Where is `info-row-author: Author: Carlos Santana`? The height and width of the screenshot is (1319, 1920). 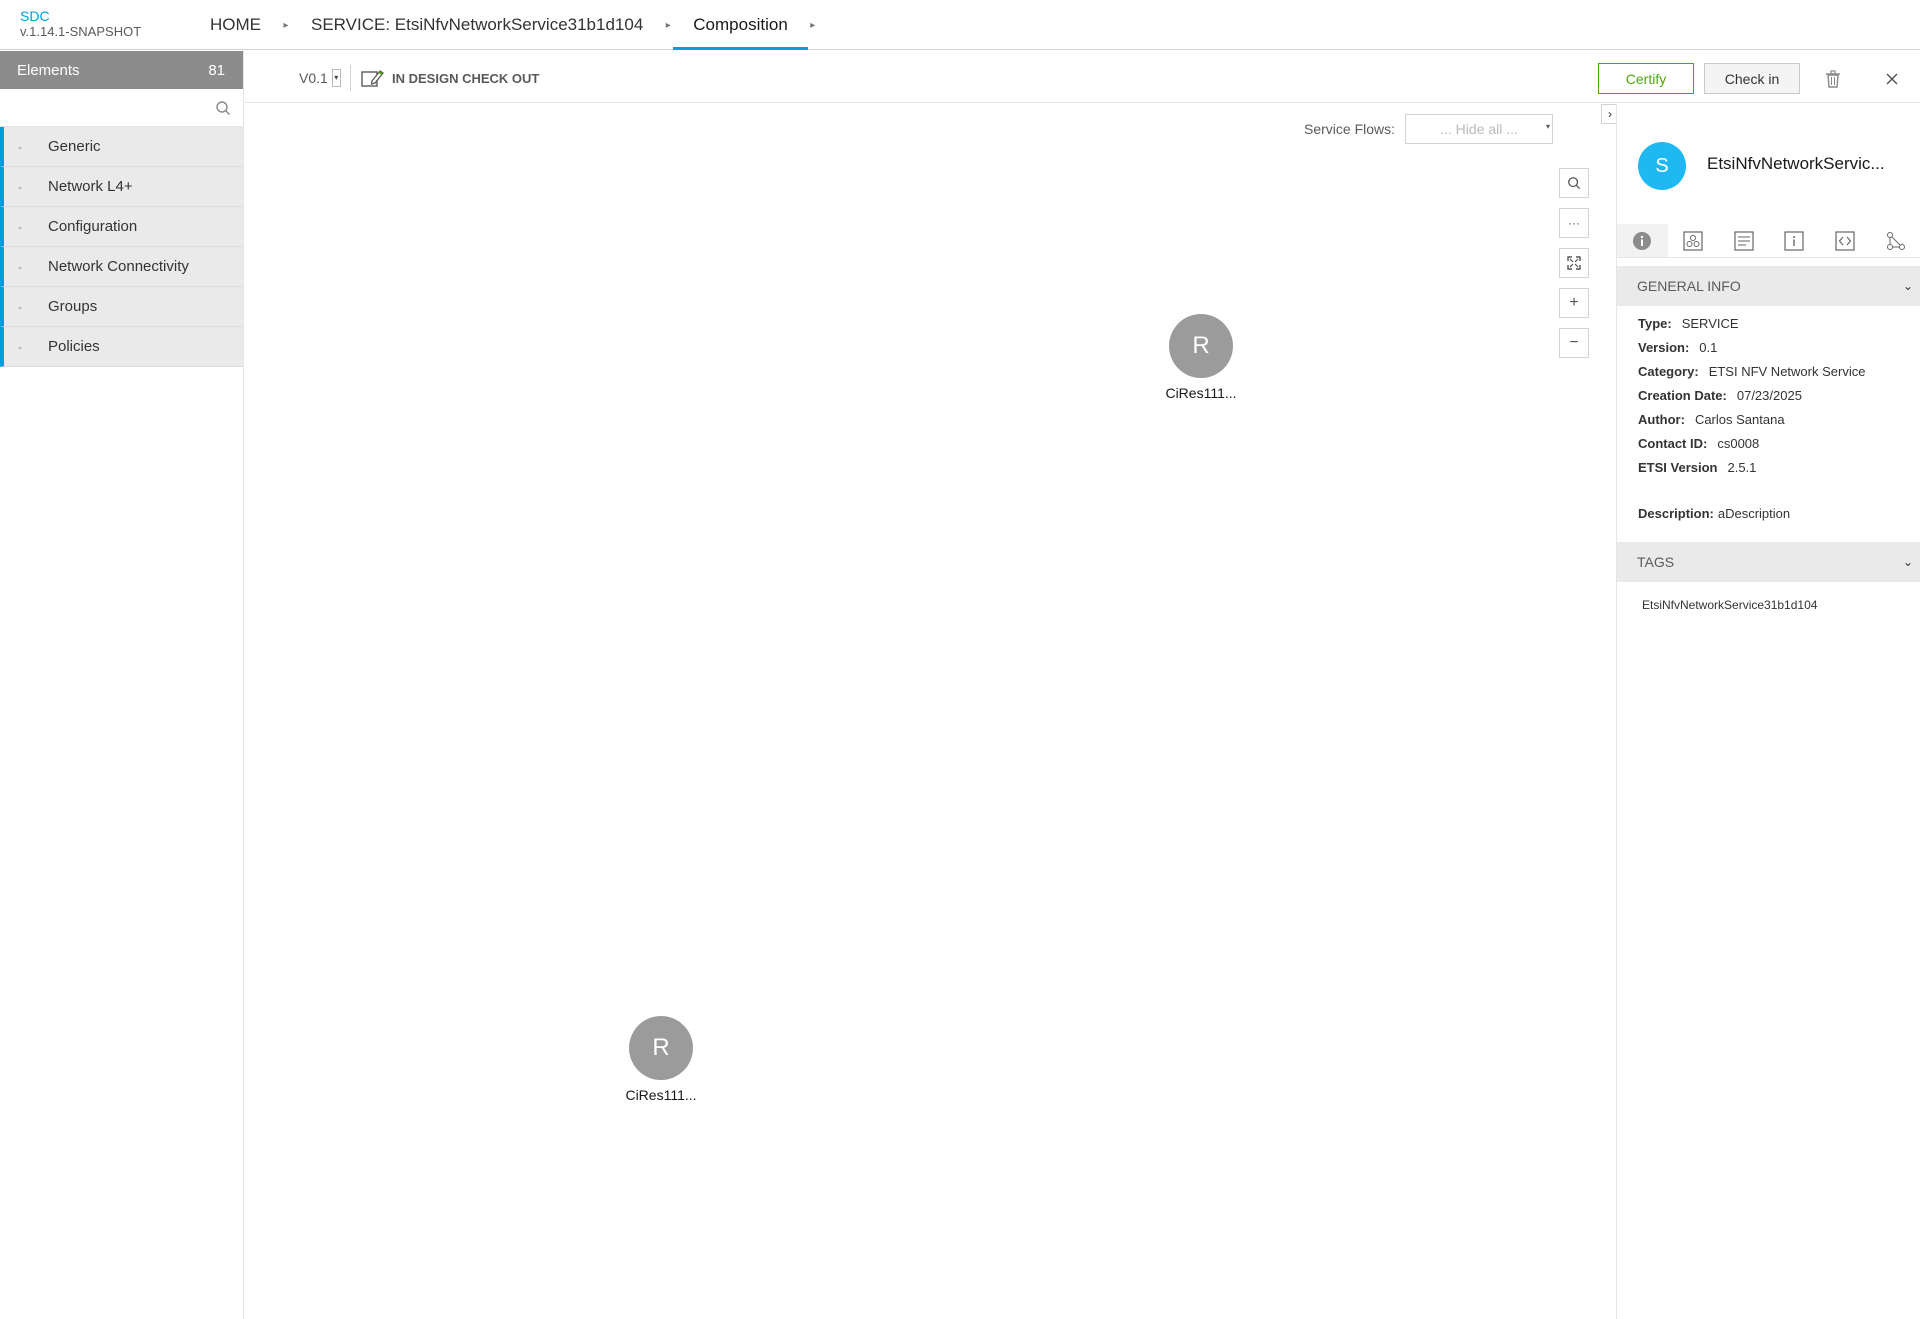 info-row-author: Author: Carlos Santana is located at coordinates (1751, 420).